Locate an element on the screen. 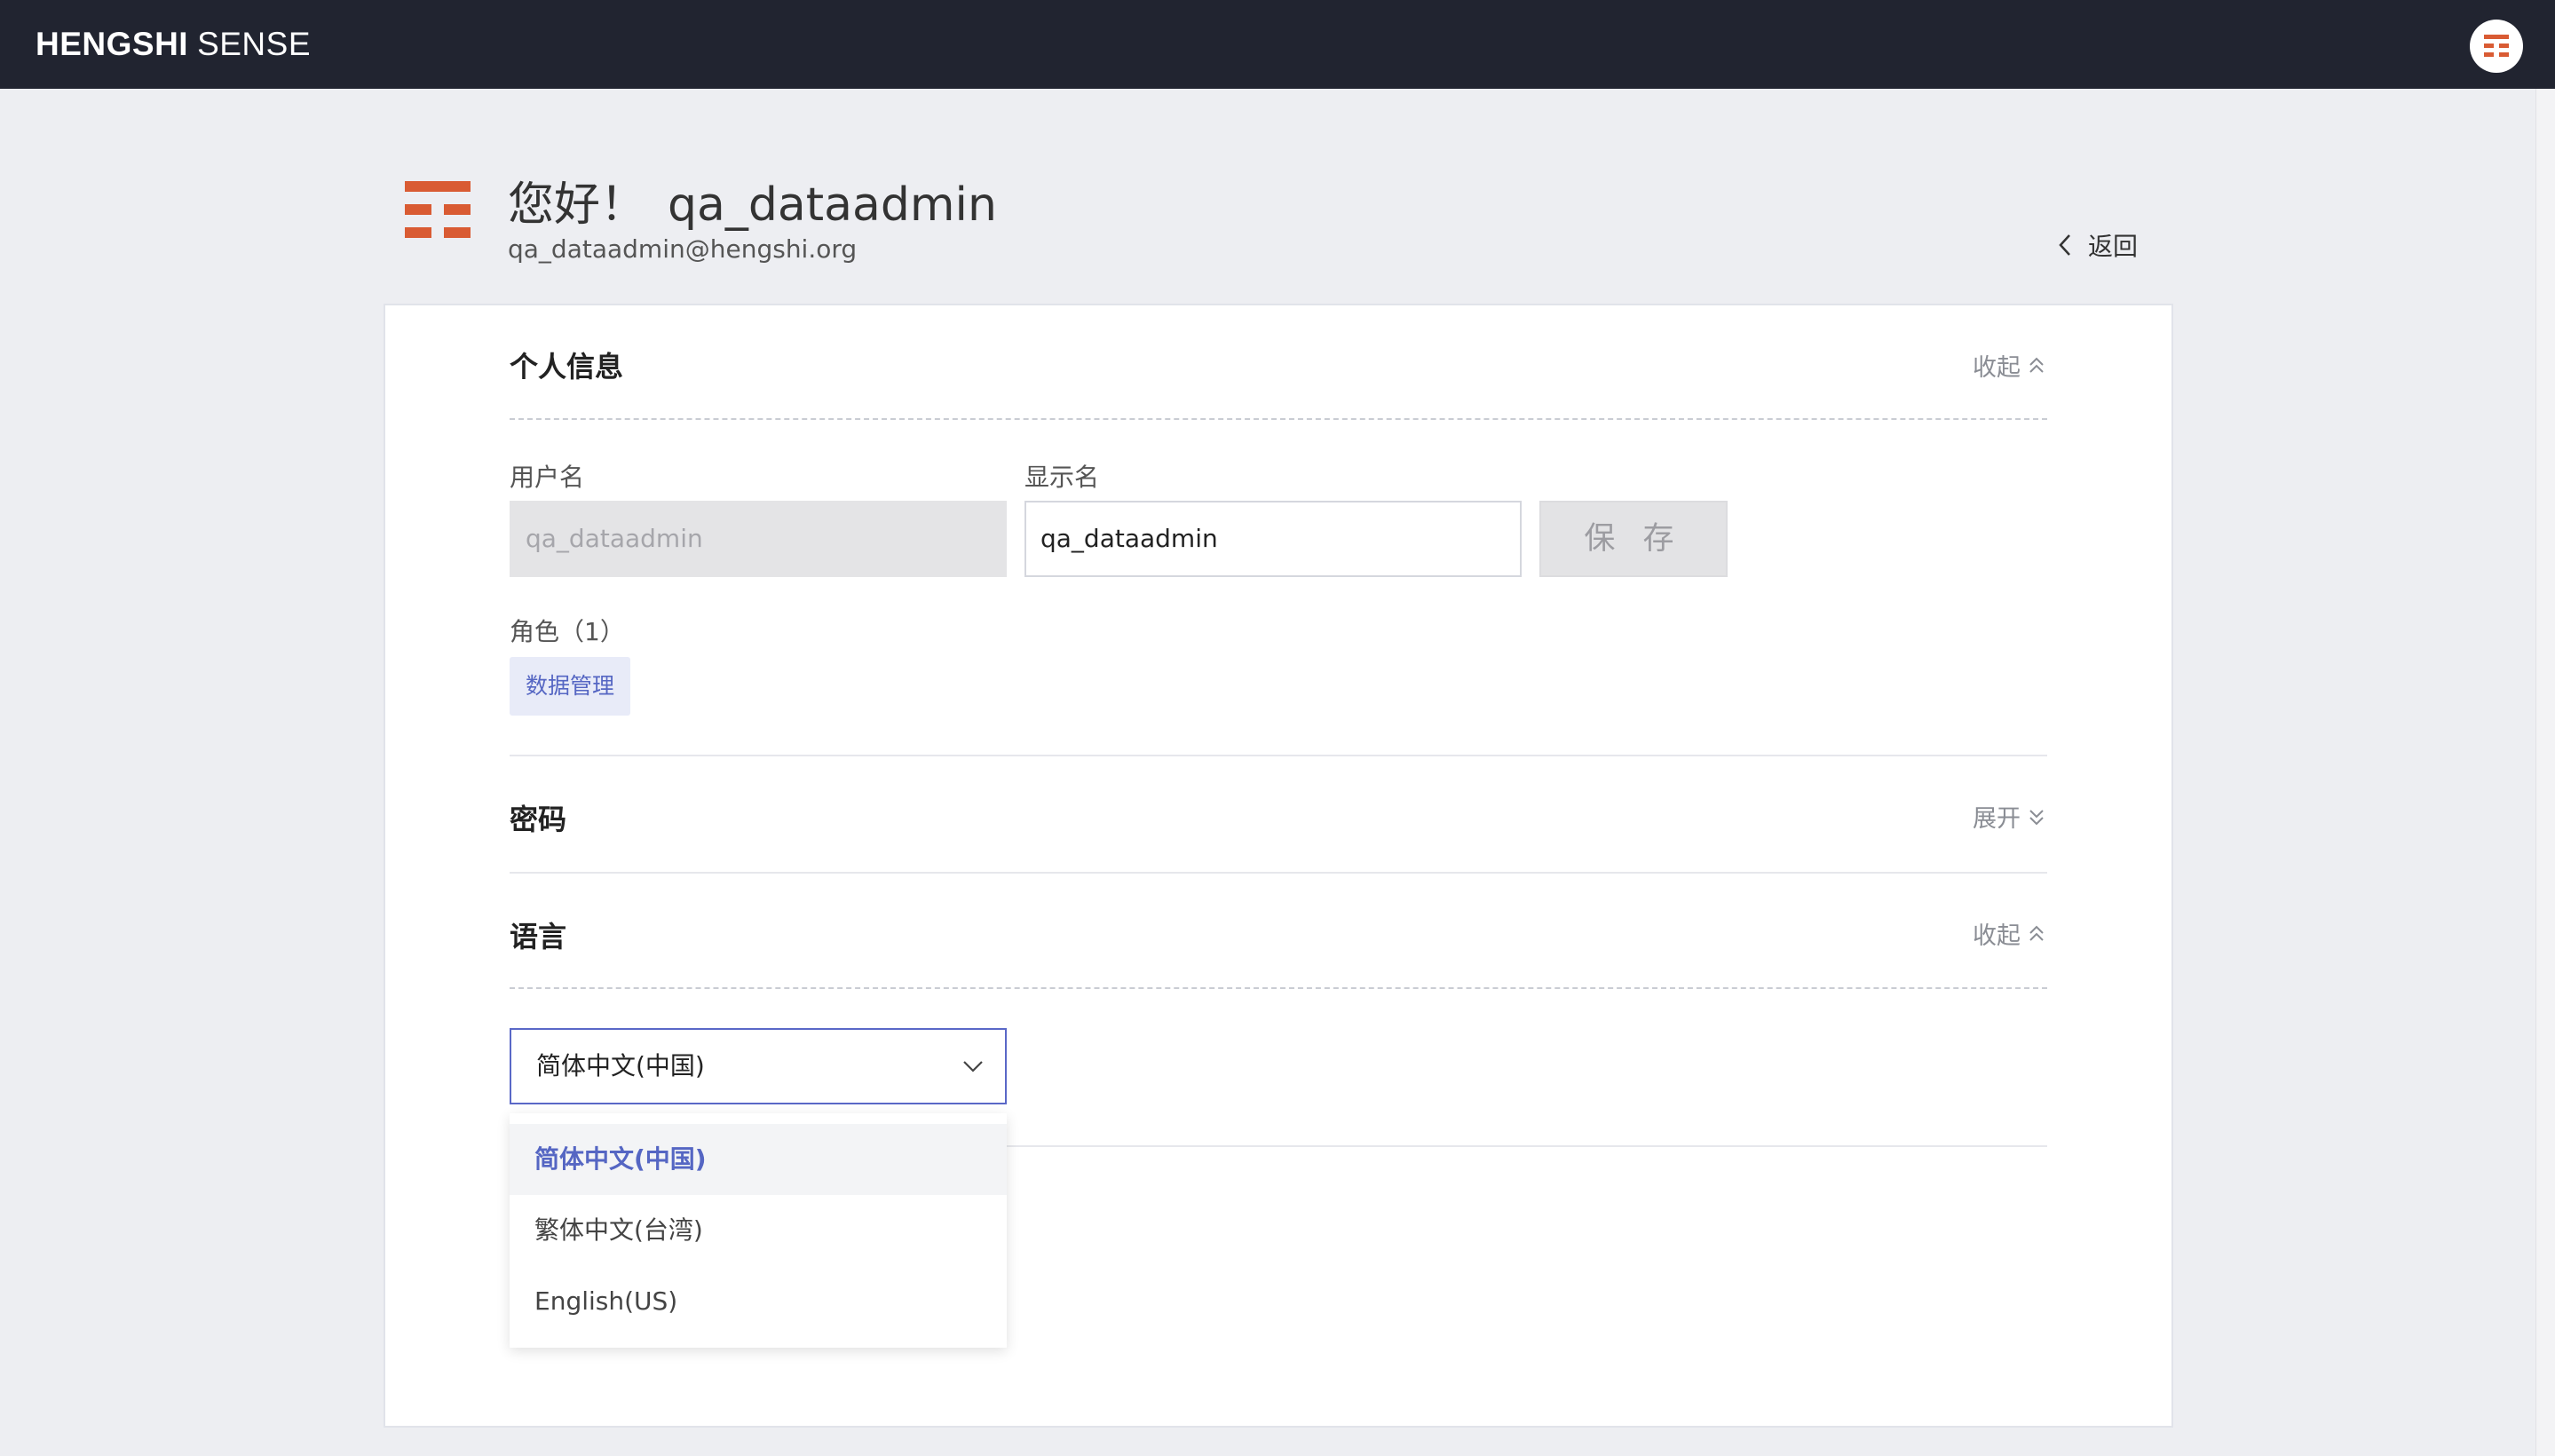  role-tag: 数据管理 is located at coordinates (570, 686).